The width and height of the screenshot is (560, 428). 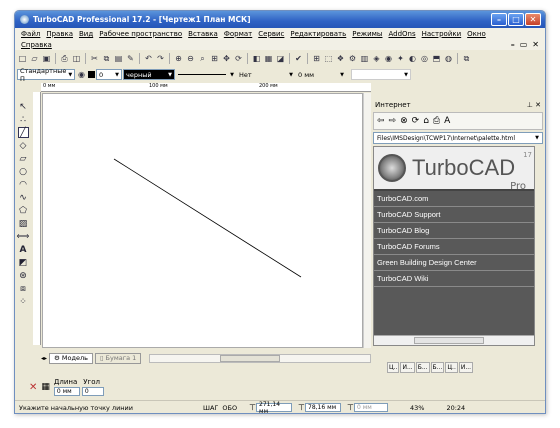 What do you see at coordinates (340, 58) in the screenshot?
I see `object-tree-icon: ❖` at bounding box center [340, 58].